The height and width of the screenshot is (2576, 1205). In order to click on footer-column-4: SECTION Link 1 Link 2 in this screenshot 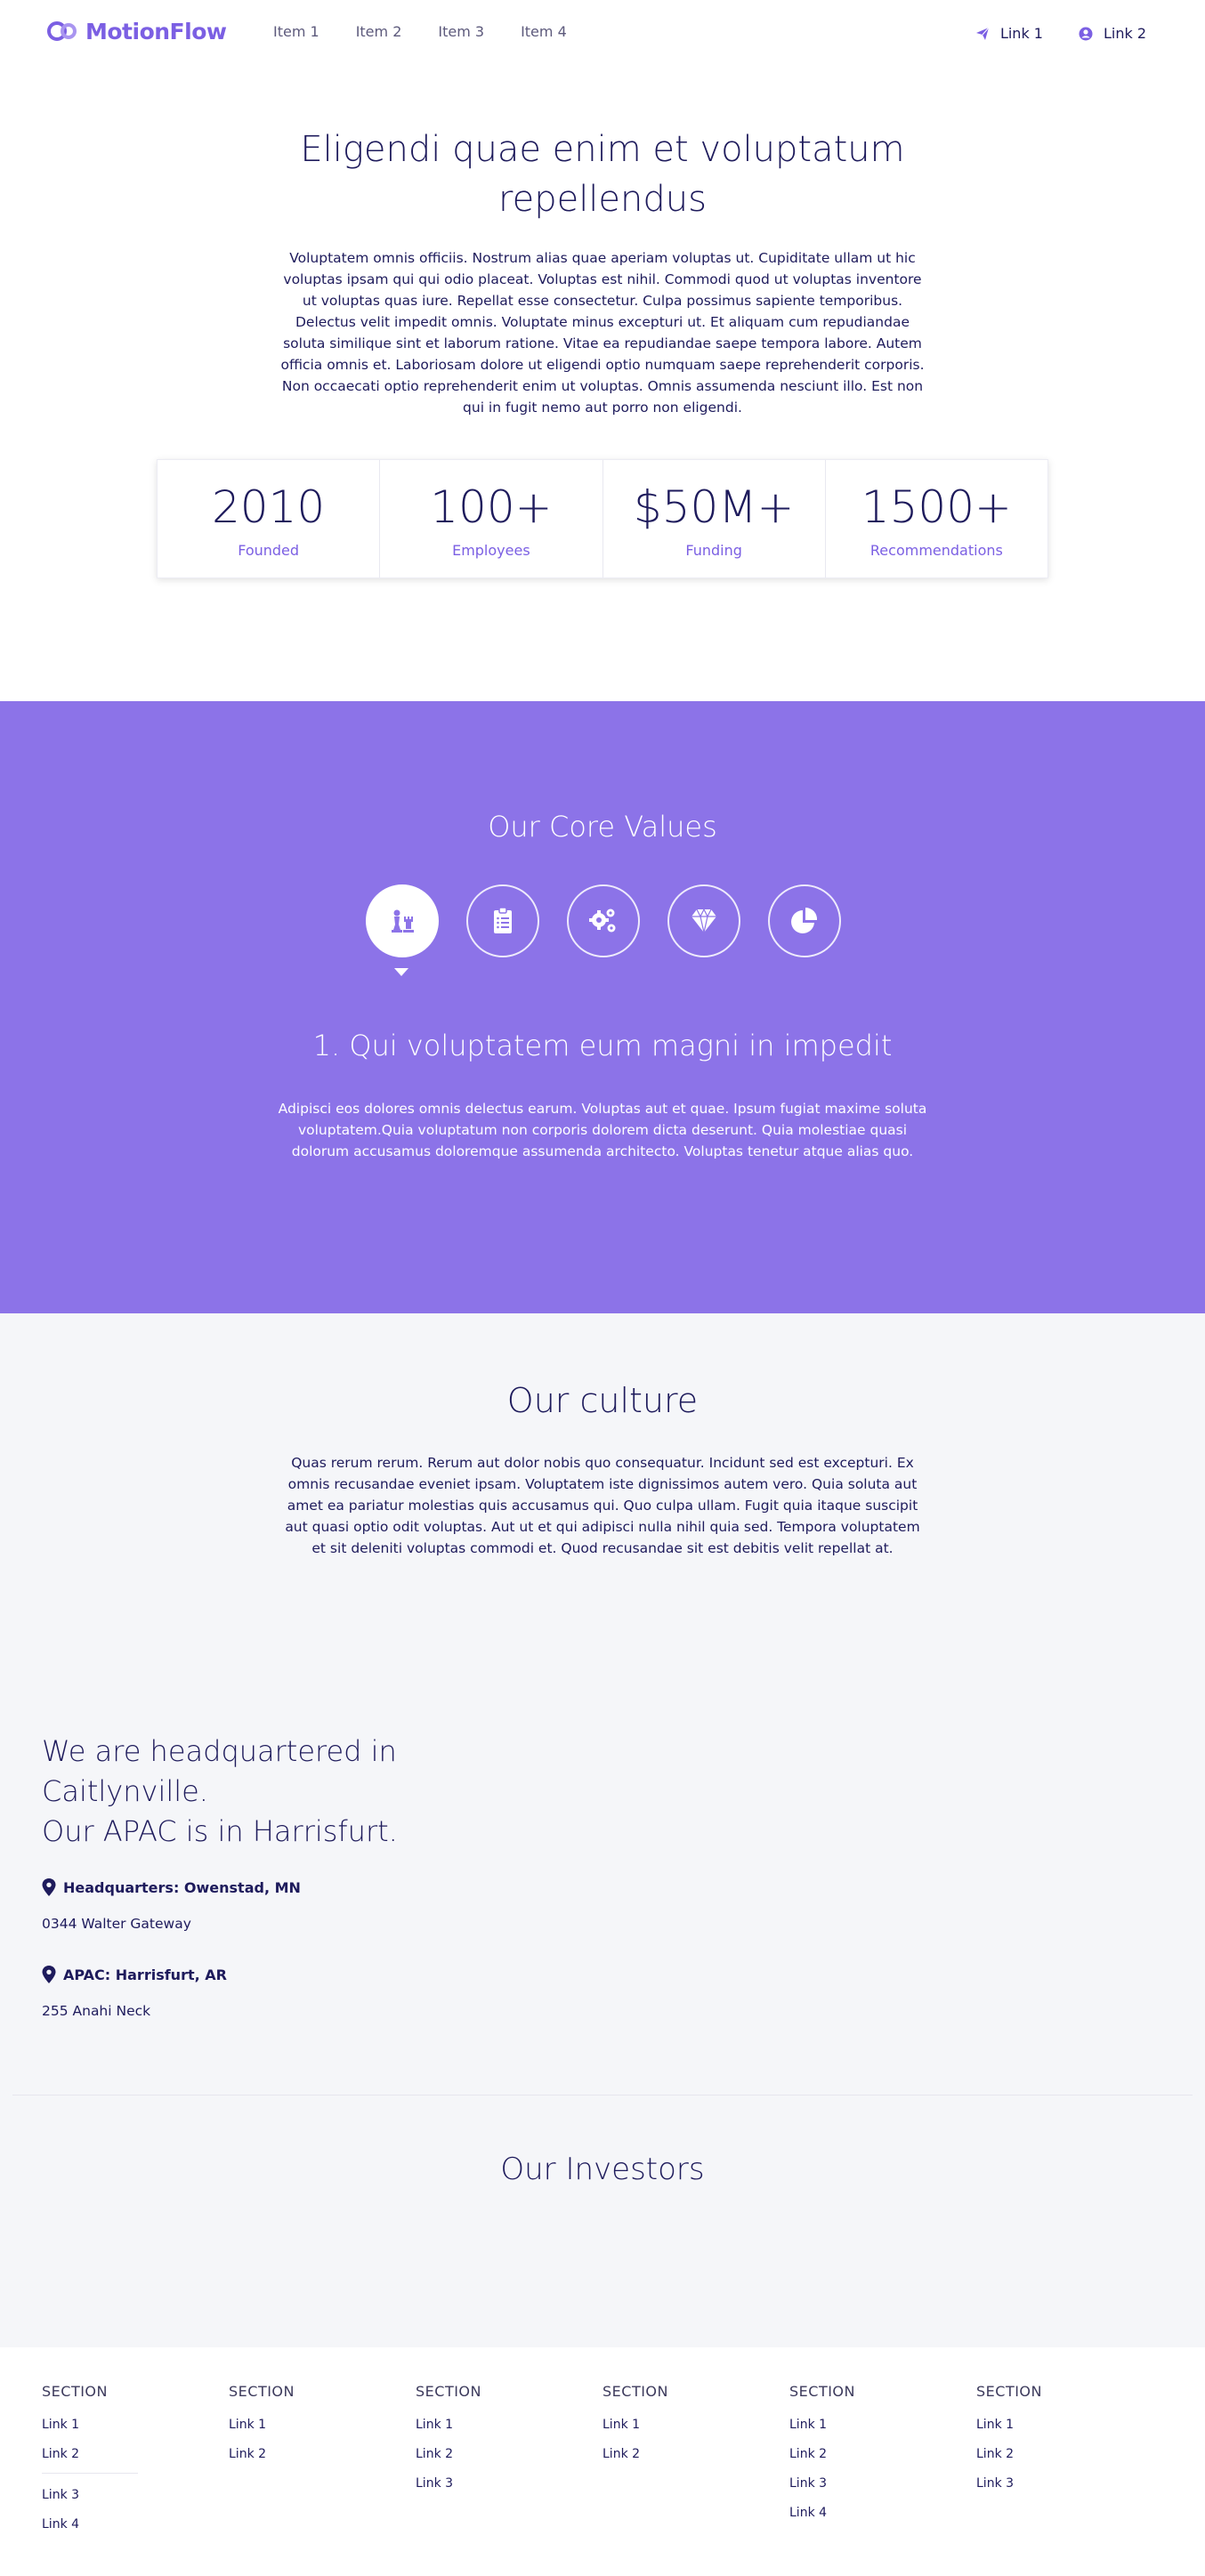, I will do `click(695, 2465)`.